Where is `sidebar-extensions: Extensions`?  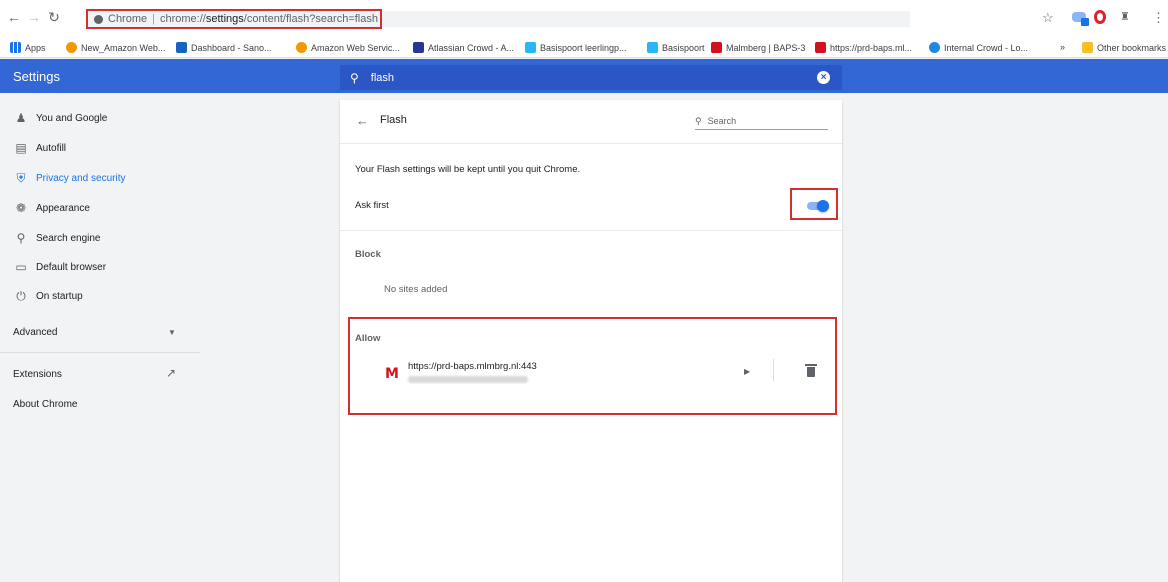 sidebar-extensions: Extensions is located at coordinates (37, 374).